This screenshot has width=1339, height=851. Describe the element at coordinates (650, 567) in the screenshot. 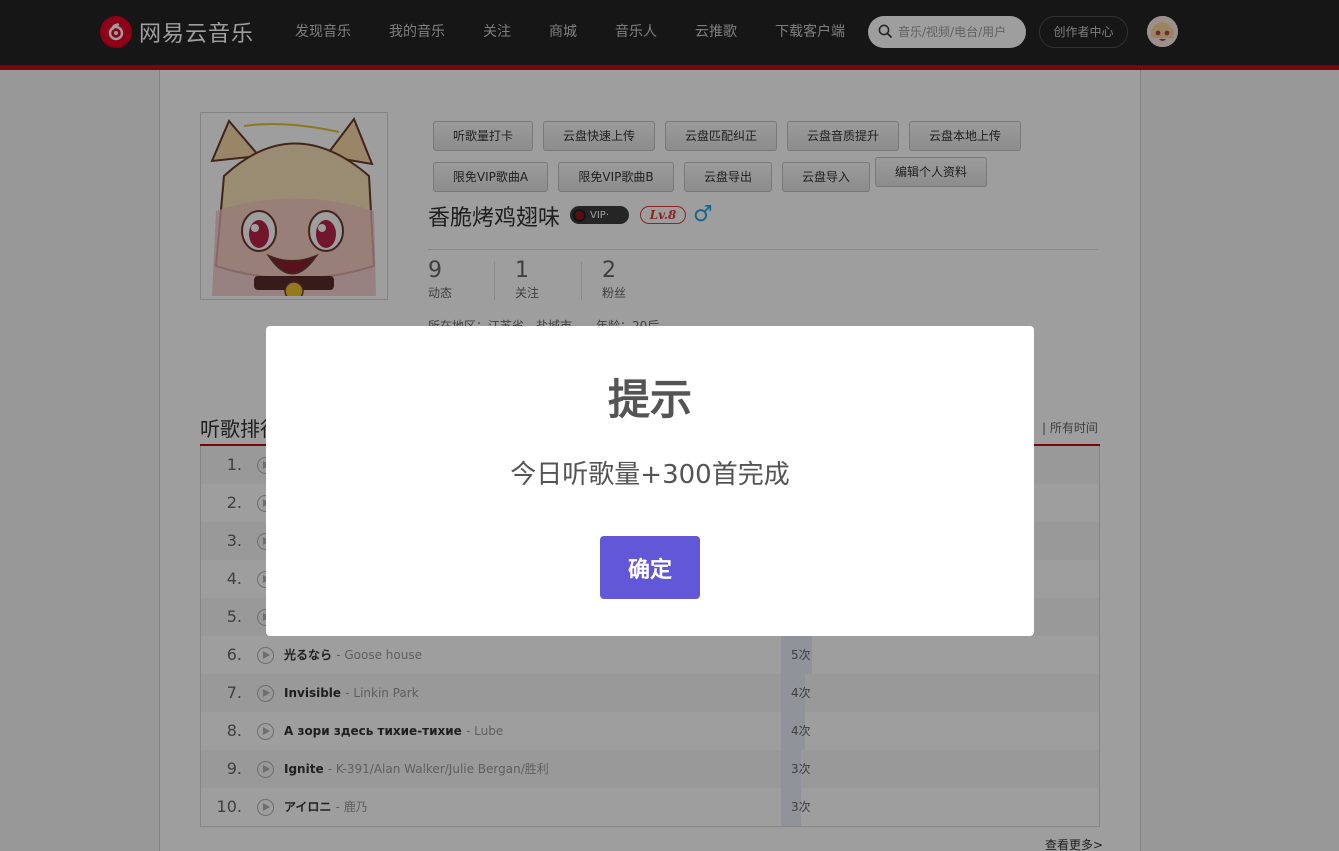

I see `confirm-button: 确定` at that location.